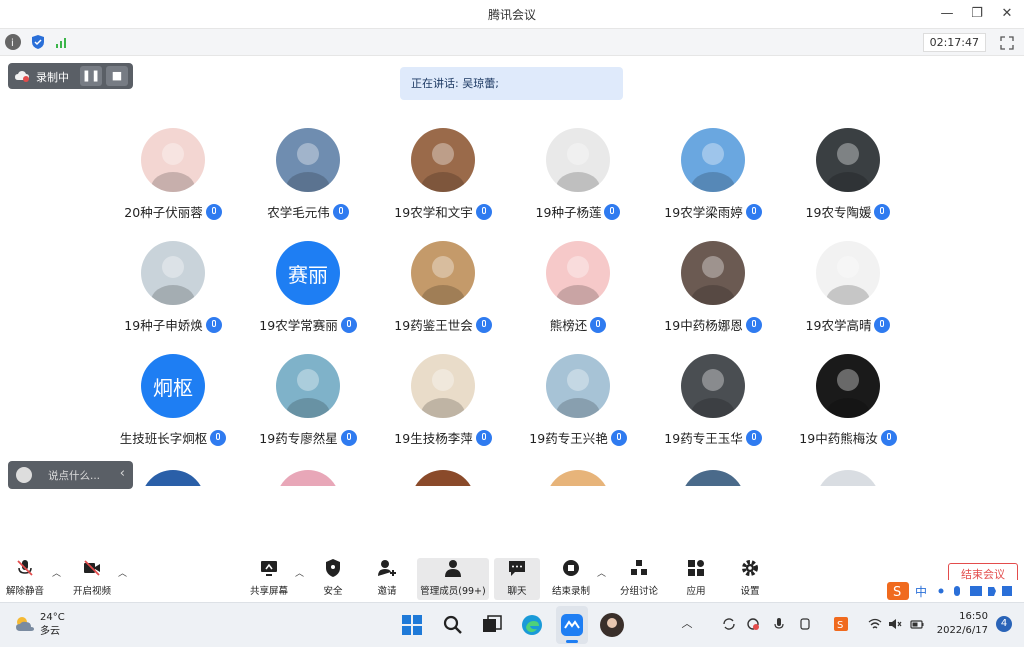 This screenshot has width=1024, height=647. What do you see at coordinates (308, 478) in the screenshot?
I see `participant-avatar-partial` at bounding box center [308, 478].